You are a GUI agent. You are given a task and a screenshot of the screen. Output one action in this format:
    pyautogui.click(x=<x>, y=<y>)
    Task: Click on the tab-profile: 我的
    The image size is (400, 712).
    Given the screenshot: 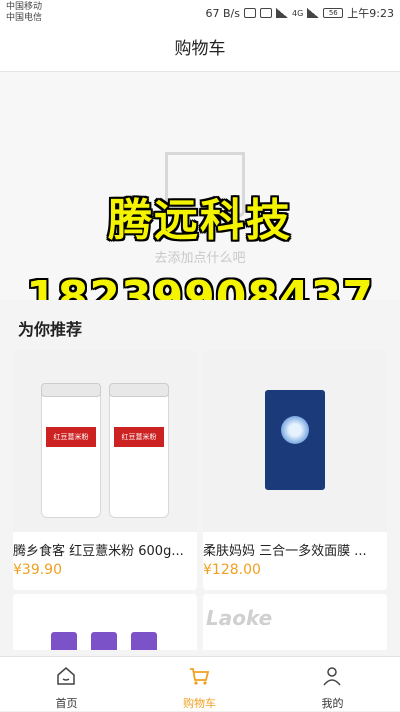 What is the action you would take?
    pyautogui.click(x=332, y=684)
    